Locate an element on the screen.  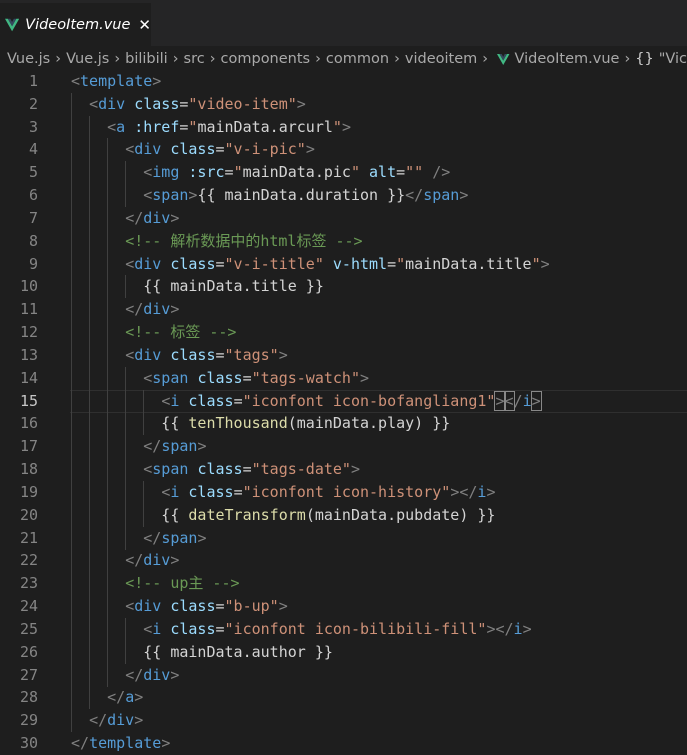
code-line: 16 {{ tenThousand(mainData.play) }} is located at coordinates (343, 424).